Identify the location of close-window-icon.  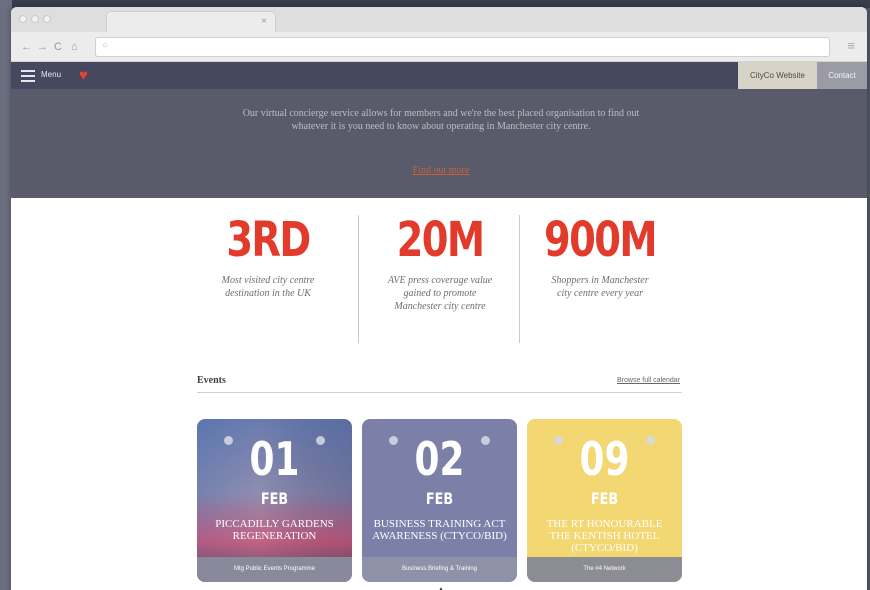
(23, 19).